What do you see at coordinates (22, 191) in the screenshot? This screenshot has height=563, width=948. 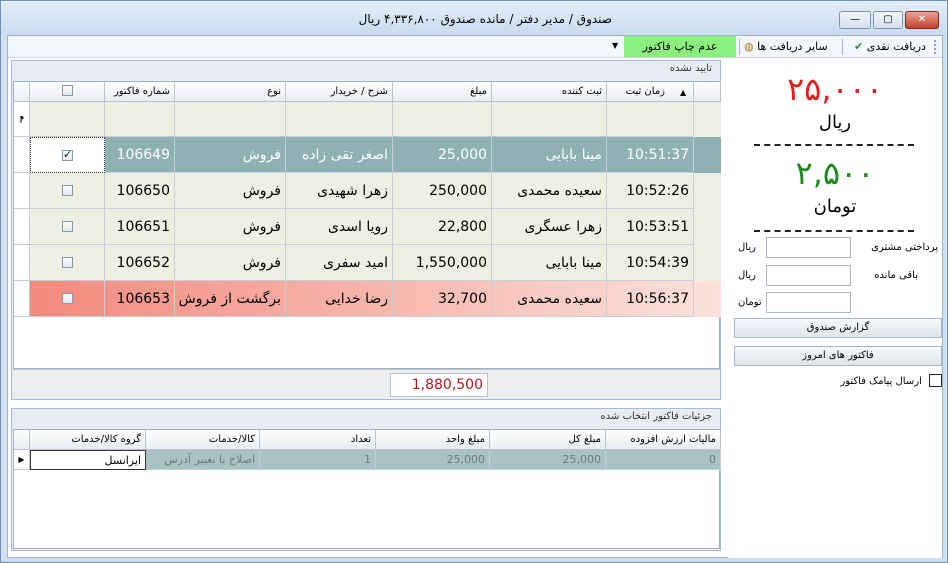 I see `row-indicator` at bounding box center [22, 191].